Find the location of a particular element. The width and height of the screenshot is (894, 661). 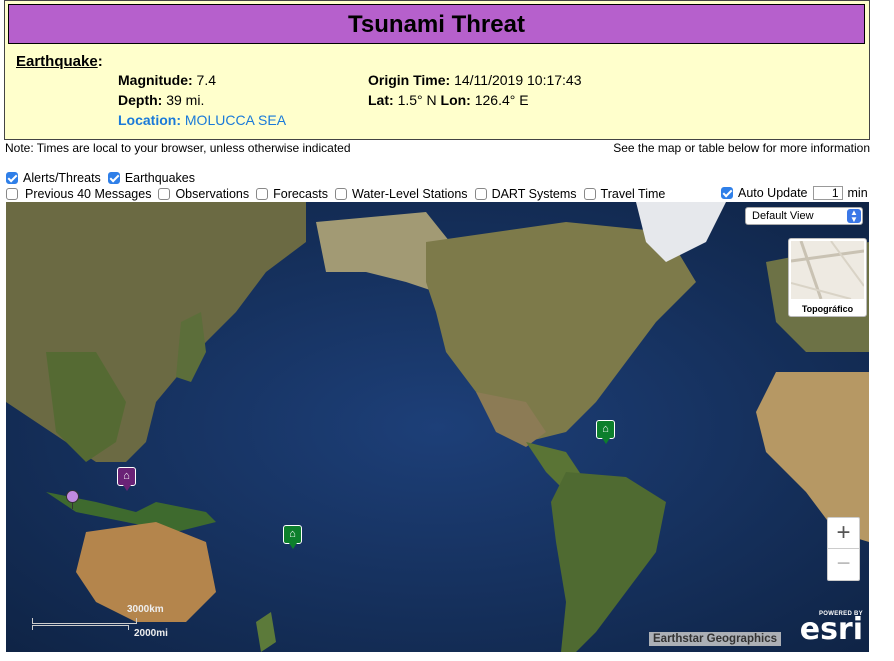

auto-update-interval-input: 1 is located at coordinates (827, 193).